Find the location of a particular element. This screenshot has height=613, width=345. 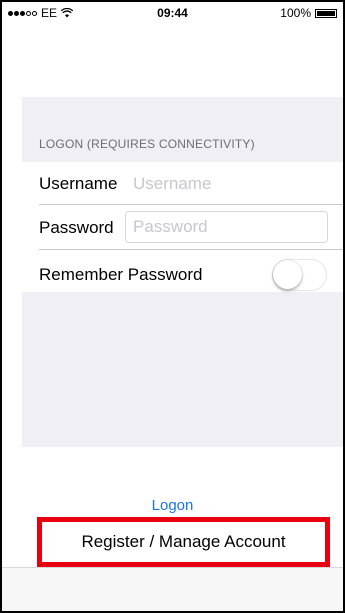

battery-icon is located at coordinates (326, 13).